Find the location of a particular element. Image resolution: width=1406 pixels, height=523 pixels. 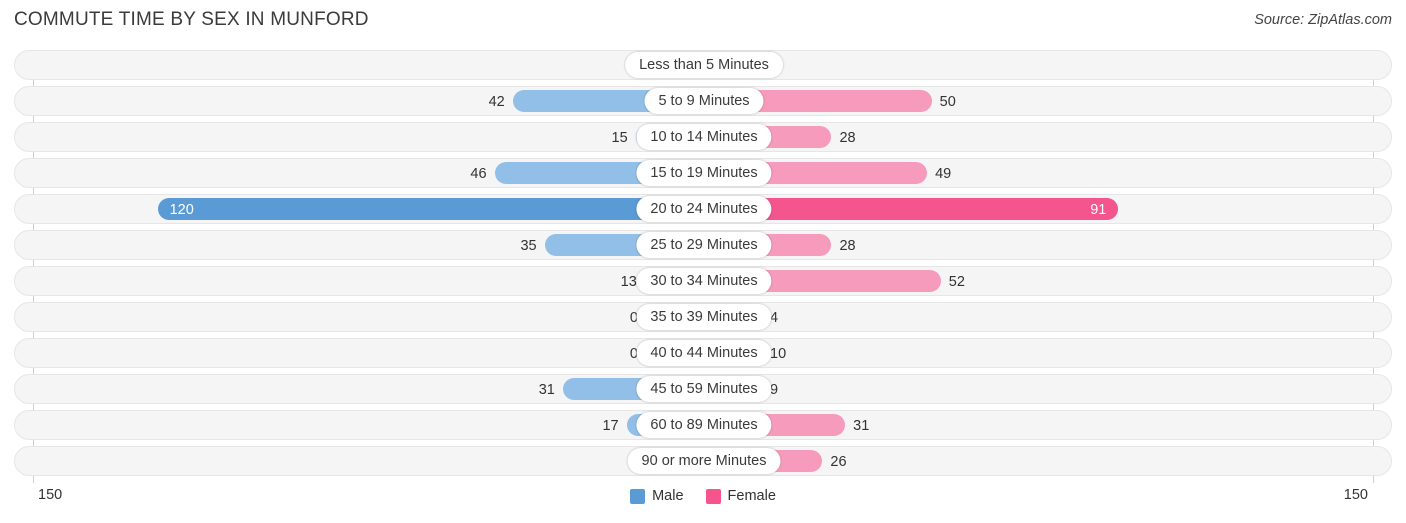

value-label-female: 31 is located at coordinates (861, 426).